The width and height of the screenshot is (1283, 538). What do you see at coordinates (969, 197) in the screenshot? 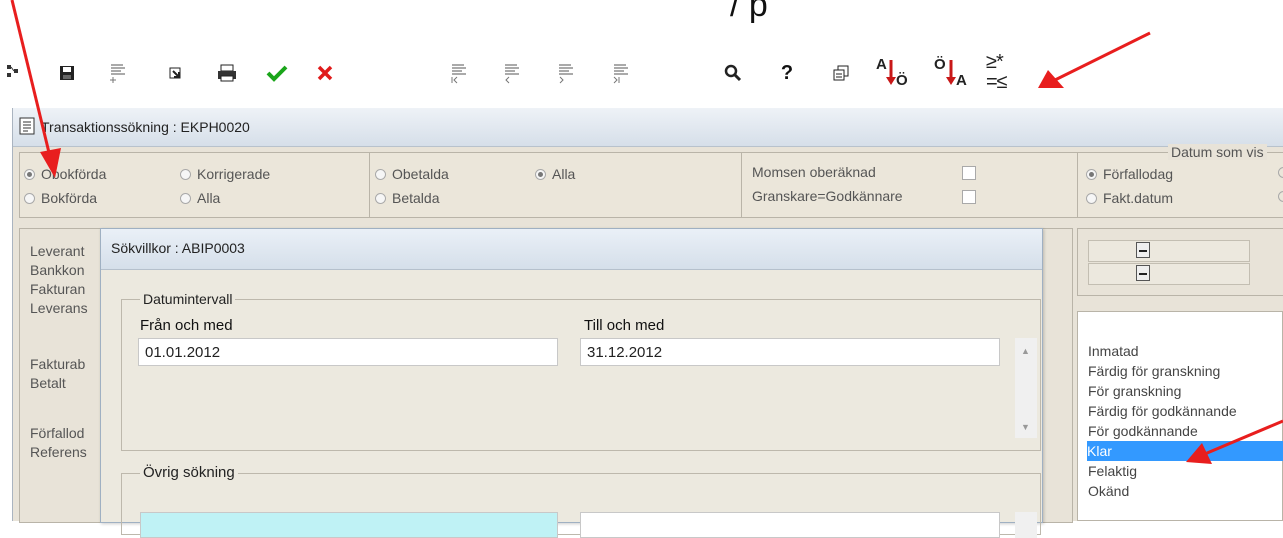
I see `granskare-checkbox` at bounding box center [969, 197].